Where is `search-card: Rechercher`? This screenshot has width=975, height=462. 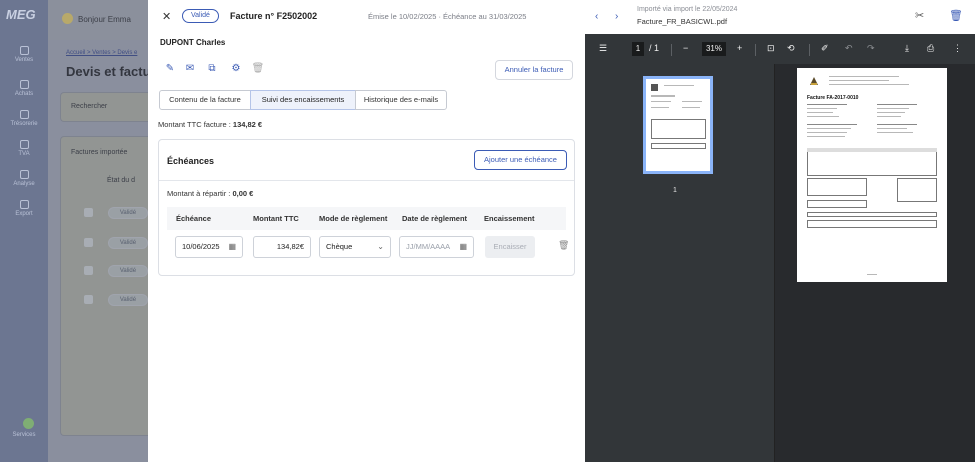
search-card: Rechercher is located at coordinates (104, 107).